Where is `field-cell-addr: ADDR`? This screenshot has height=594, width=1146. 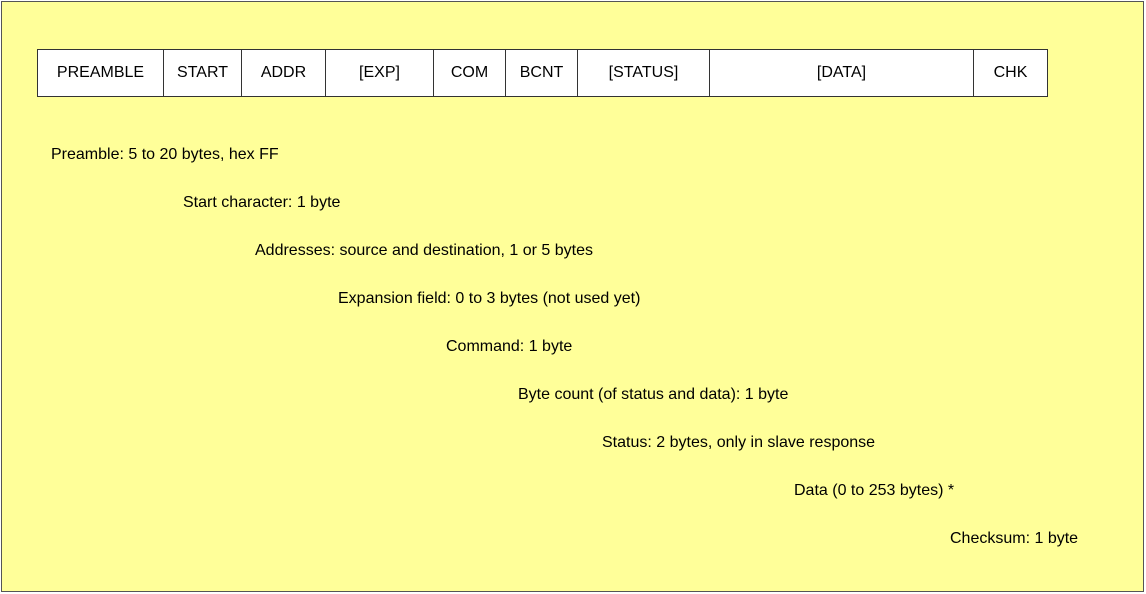
field-cell-addr: ADDR is located at coordinates (283, 73).